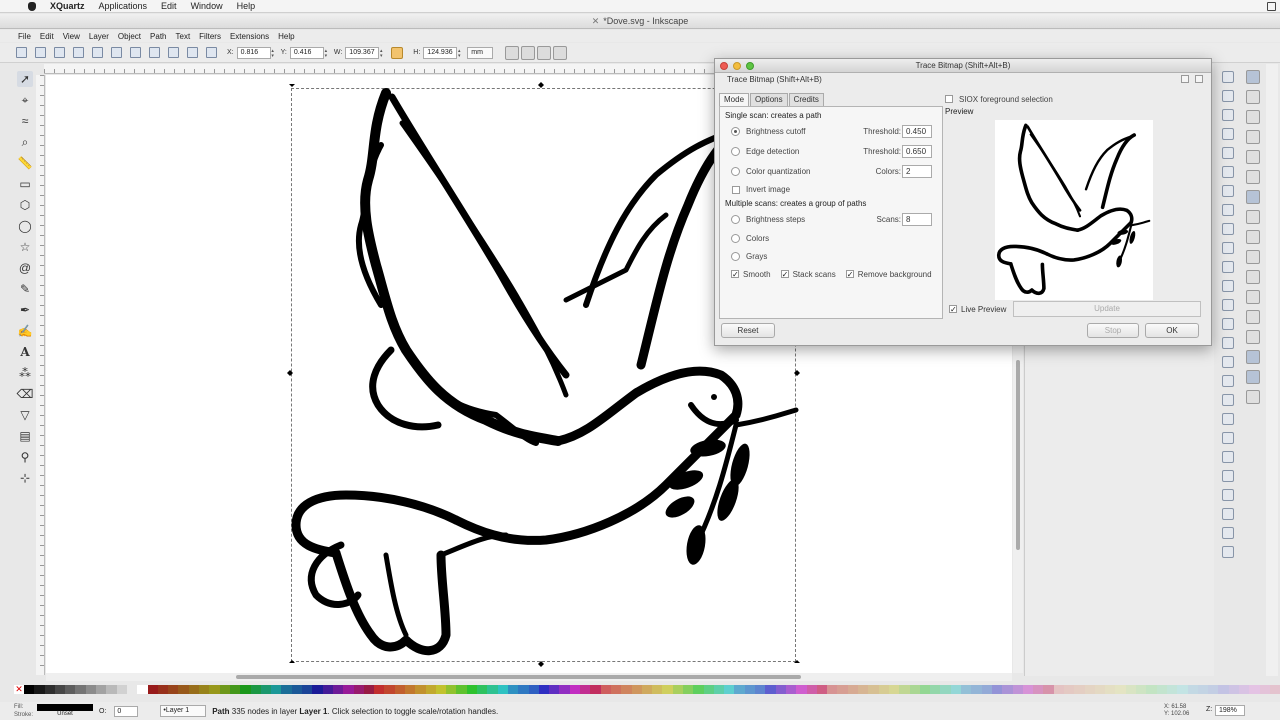 Image resolution: width=1280 pixels, height=720 pixels. What do you see at coordinates (1253, 337) in the screenshot?
I see `snap-rotation-centers-icon` at bounding box center [1253, 337].